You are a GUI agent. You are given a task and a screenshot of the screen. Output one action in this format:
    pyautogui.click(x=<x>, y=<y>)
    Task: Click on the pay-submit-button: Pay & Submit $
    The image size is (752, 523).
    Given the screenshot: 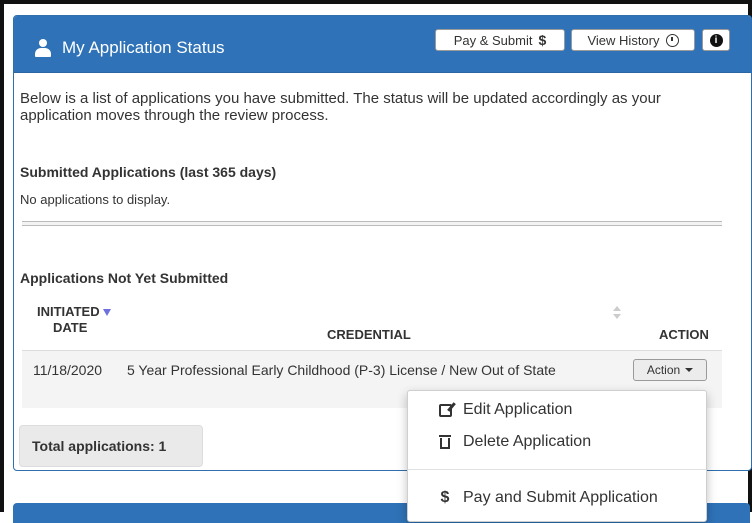 What is the action you would take?
    pyautogui.click(x=500, y=40)
    